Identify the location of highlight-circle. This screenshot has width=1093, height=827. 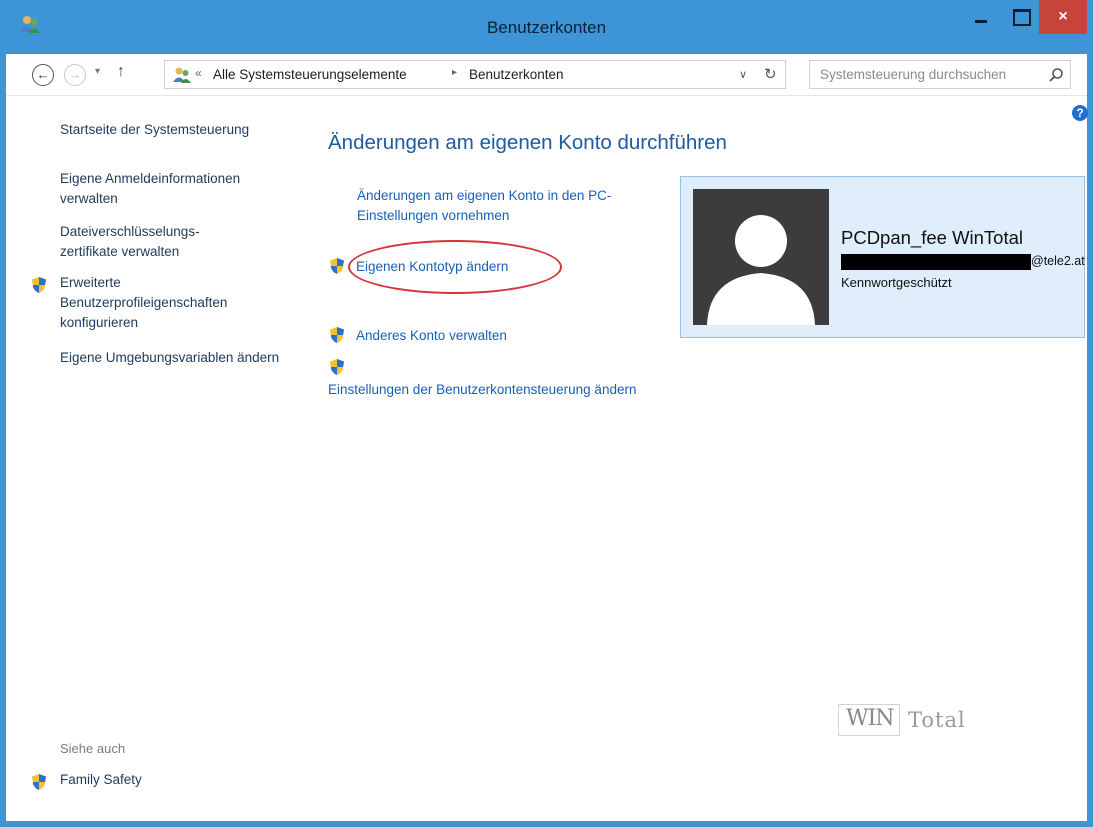
(455, 267).